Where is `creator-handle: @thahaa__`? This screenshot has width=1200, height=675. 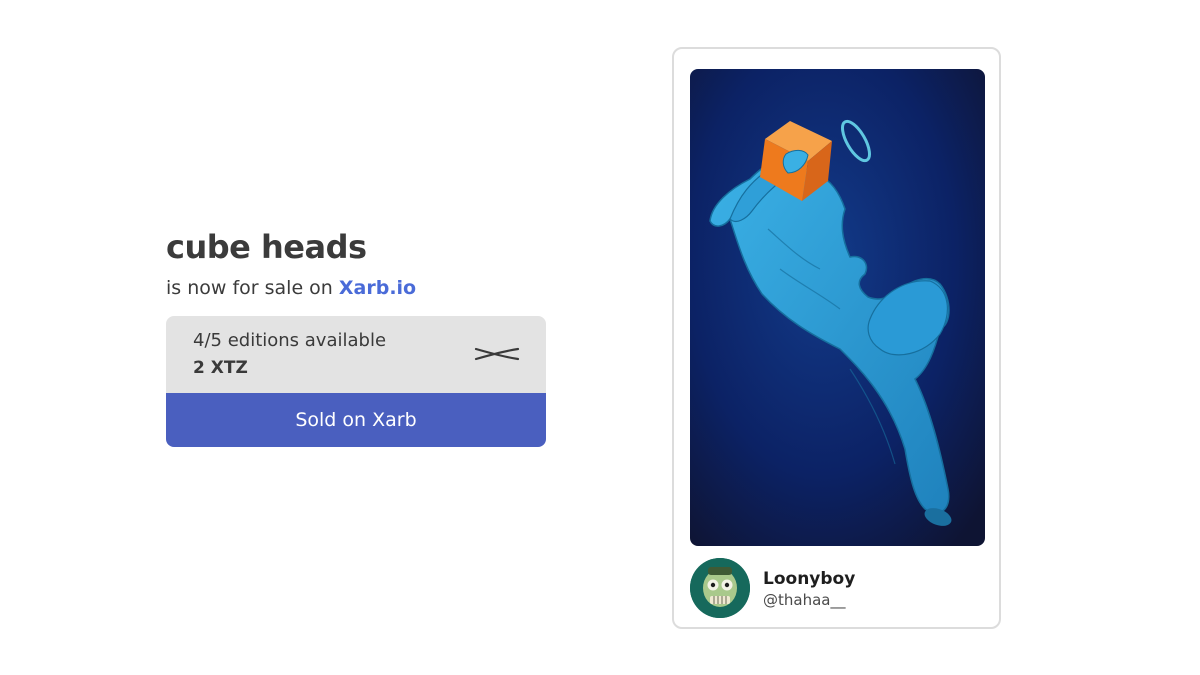
creator-handle: @thahaa__ is located at coordinates (804, 600).